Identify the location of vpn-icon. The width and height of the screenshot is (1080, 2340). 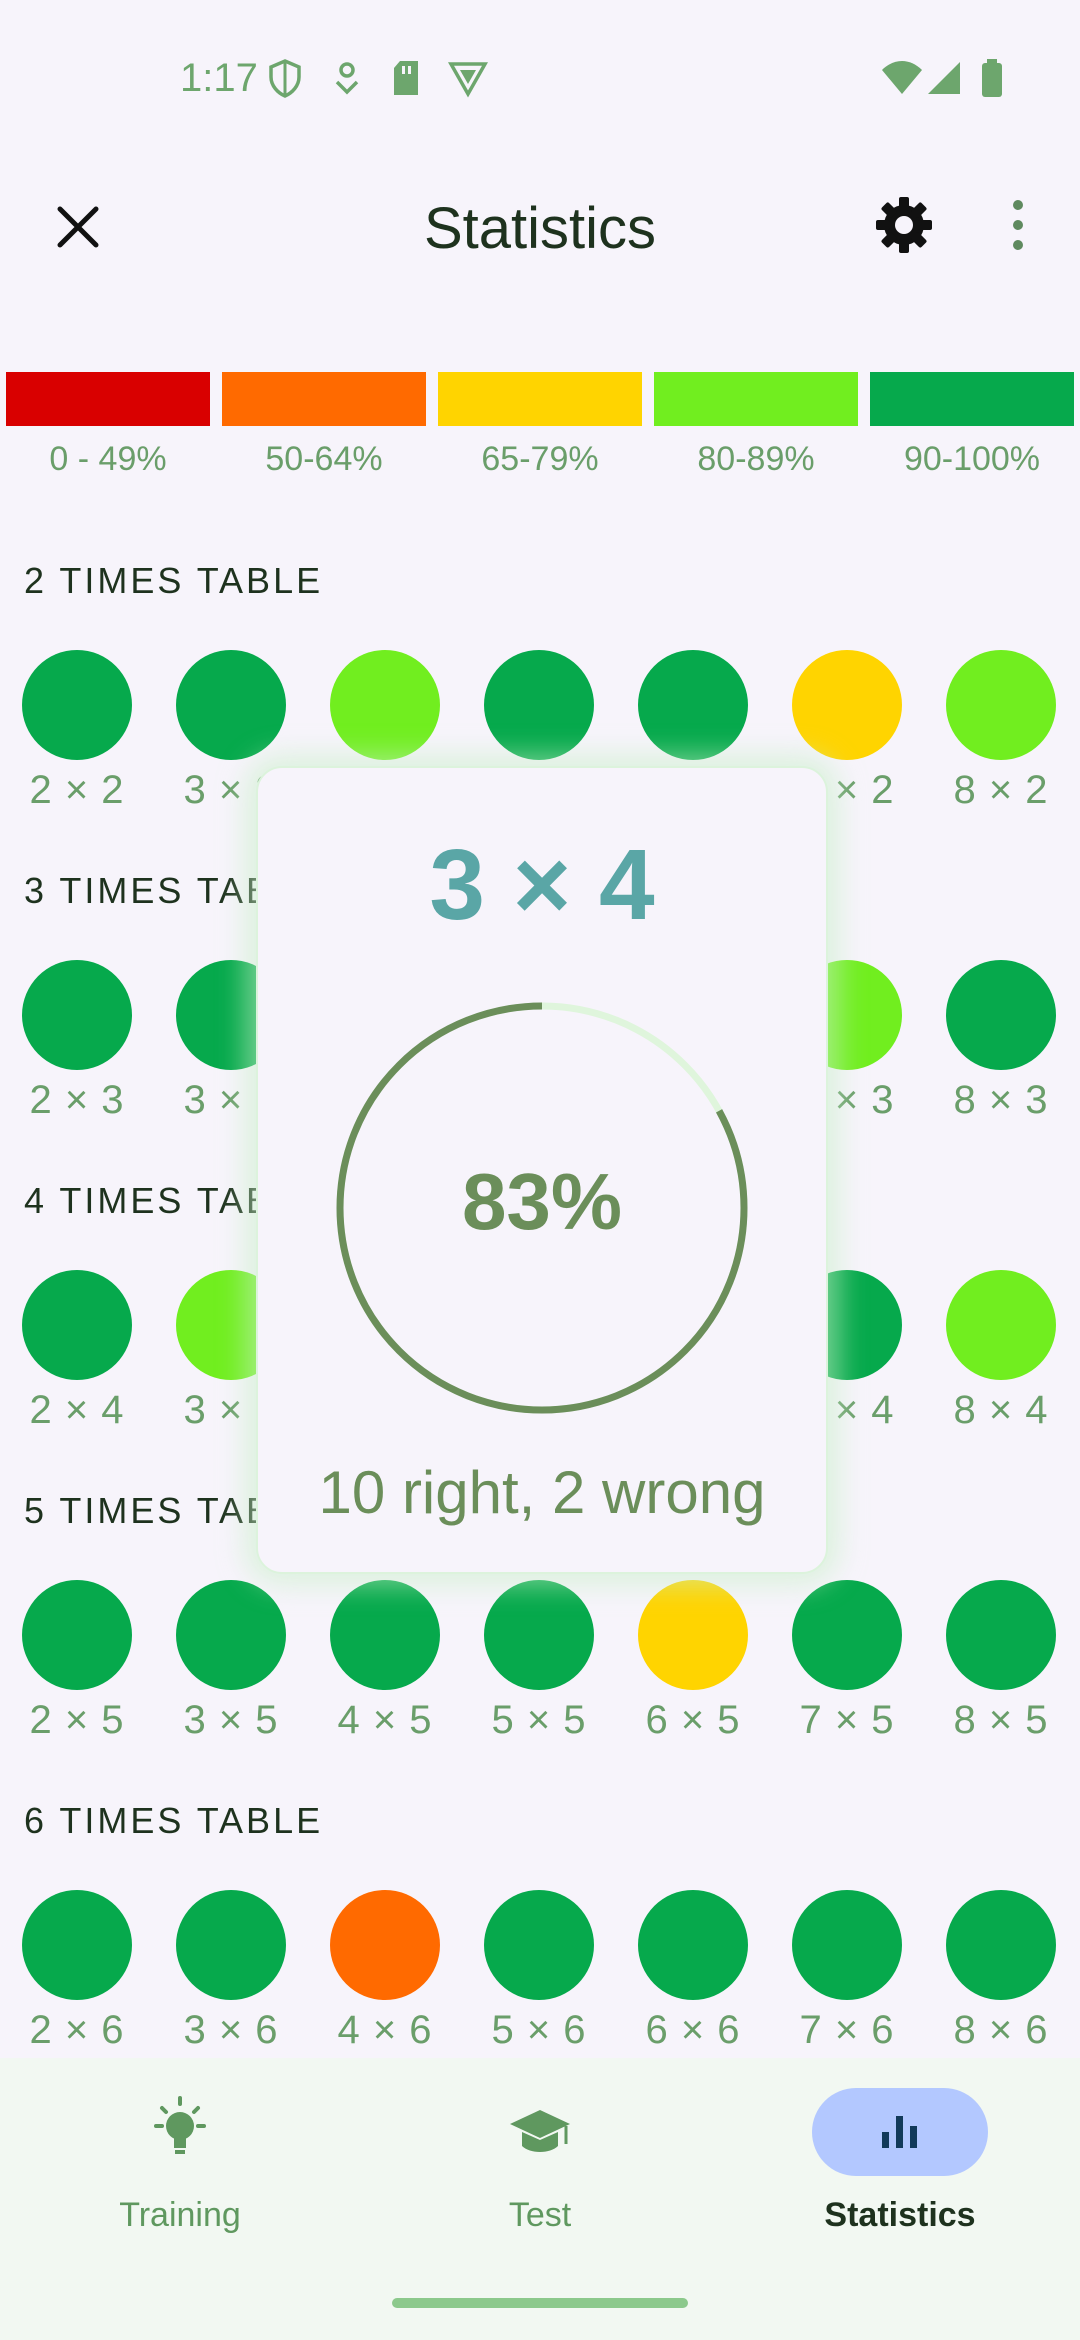
(468, 80).